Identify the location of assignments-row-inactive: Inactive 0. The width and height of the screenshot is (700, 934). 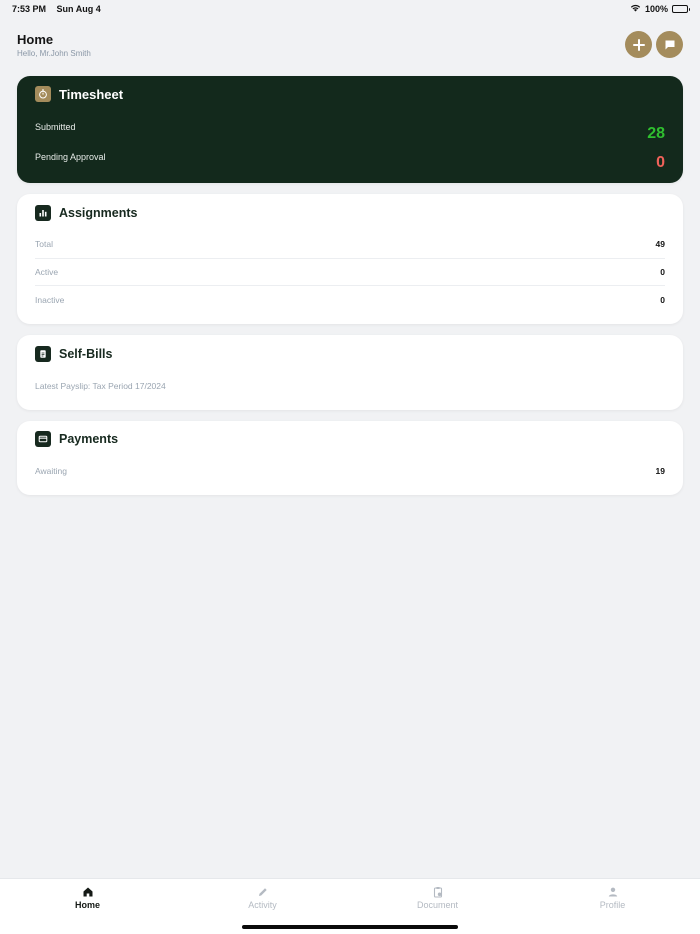
(350, 300).